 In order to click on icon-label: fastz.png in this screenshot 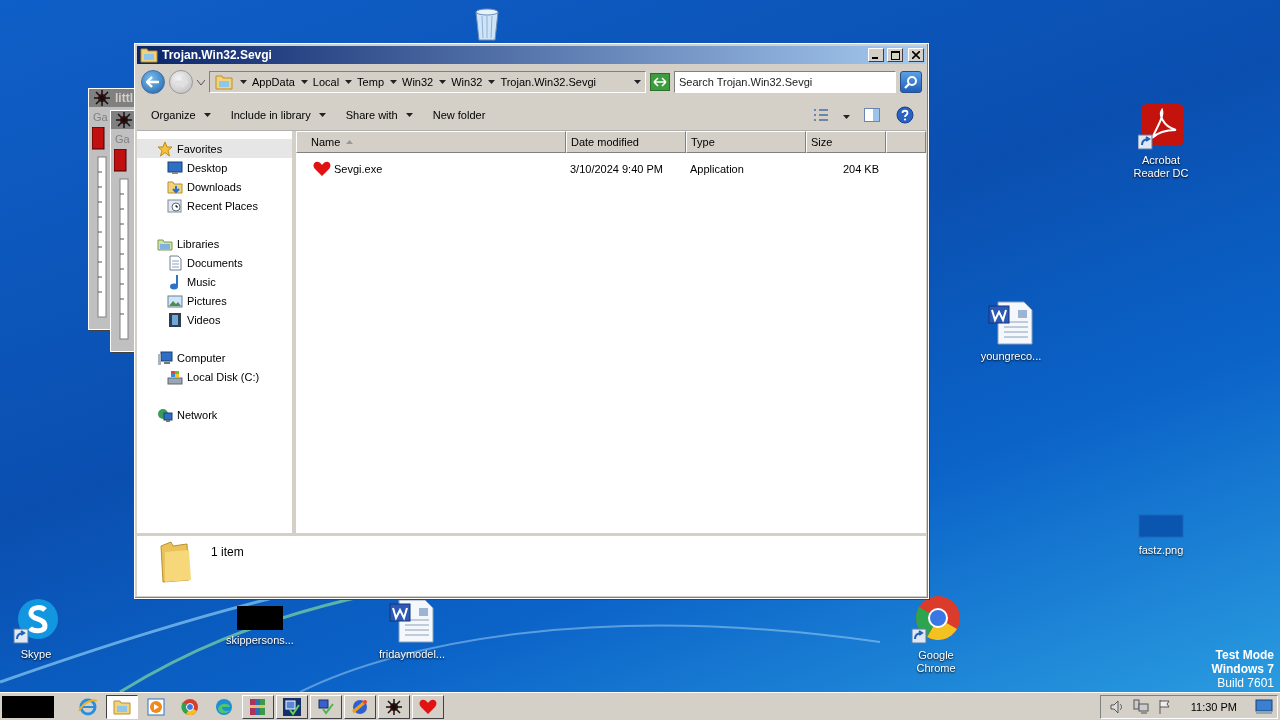, I will do `click(1161, 550)`.